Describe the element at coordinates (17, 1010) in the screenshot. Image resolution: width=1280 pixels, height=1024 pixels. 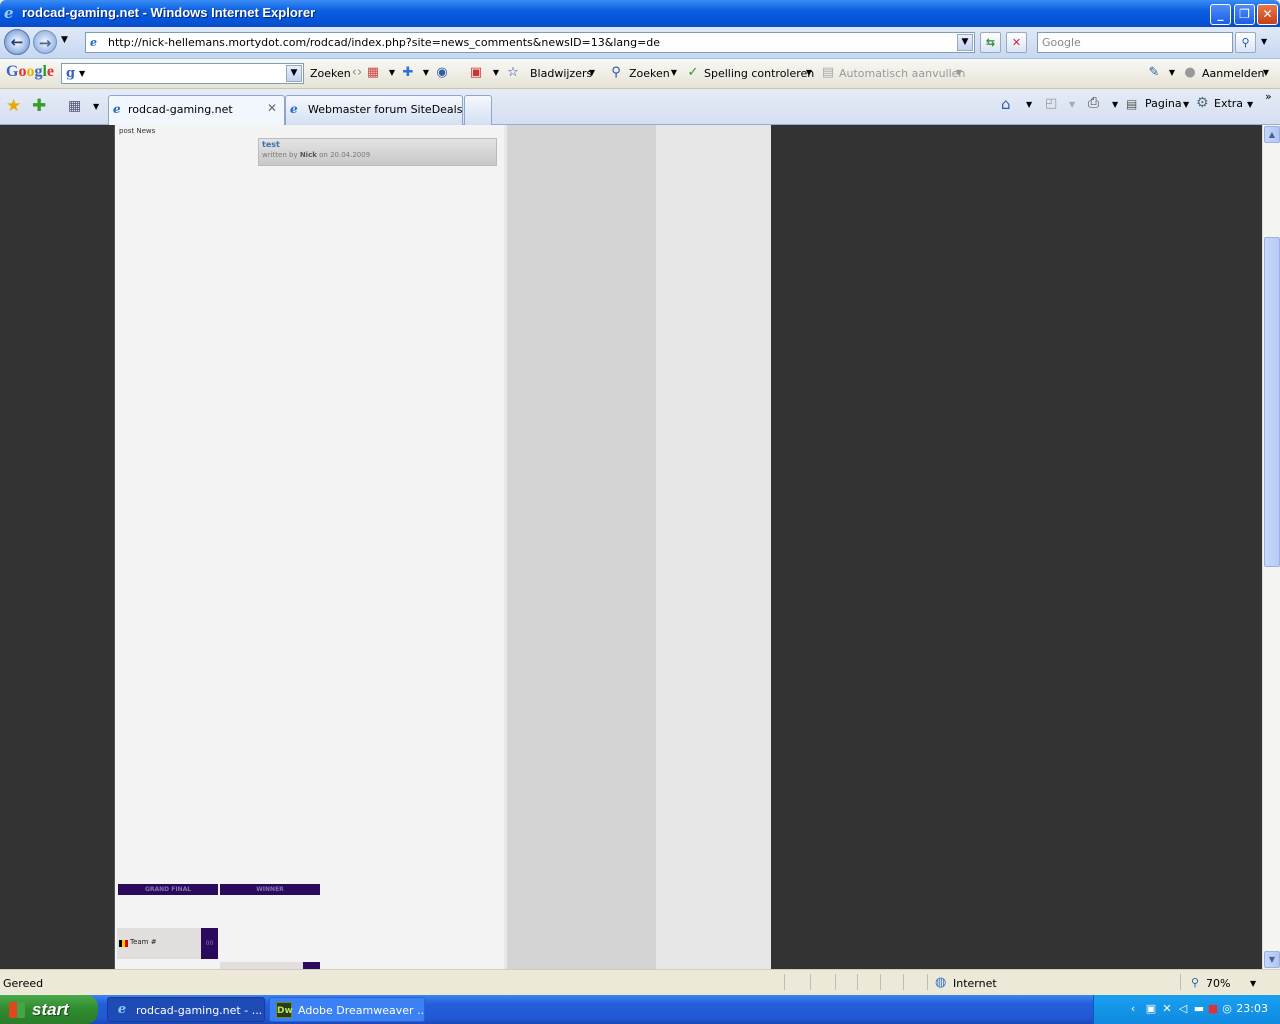
I see `windows-logo-icon` at that location.